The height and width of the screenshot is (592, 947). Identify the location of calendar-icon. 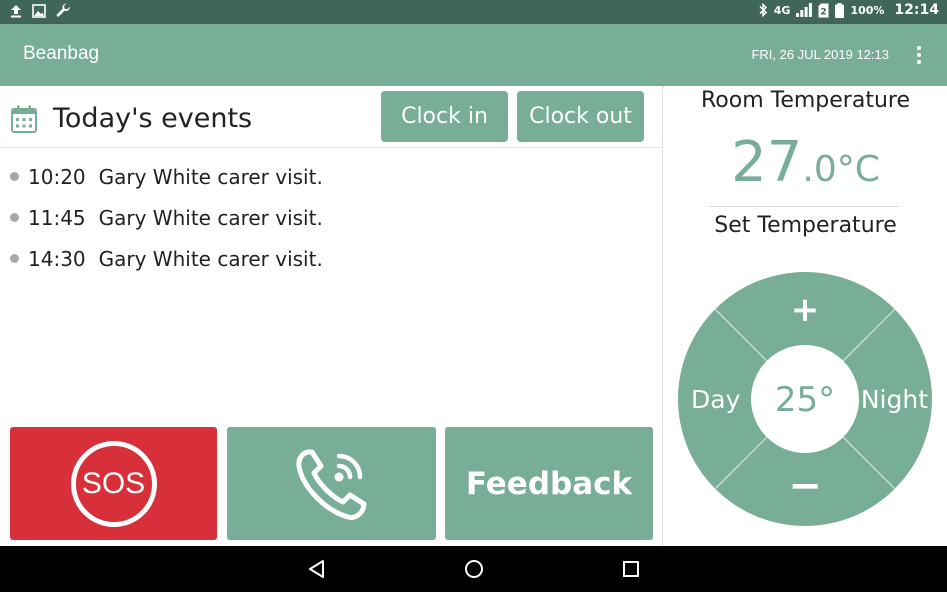
(24, 119).